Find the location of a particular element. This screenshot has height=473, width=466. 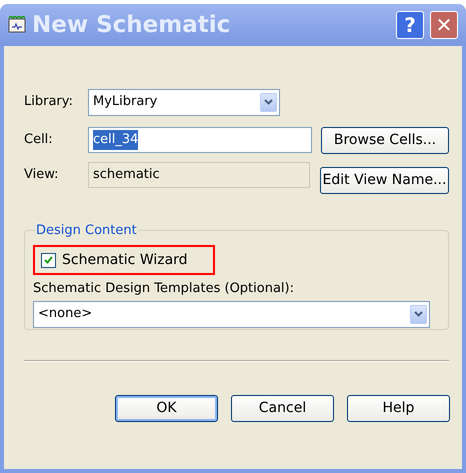

templates-dropdown: <none> is located at coordinates (231, 314).